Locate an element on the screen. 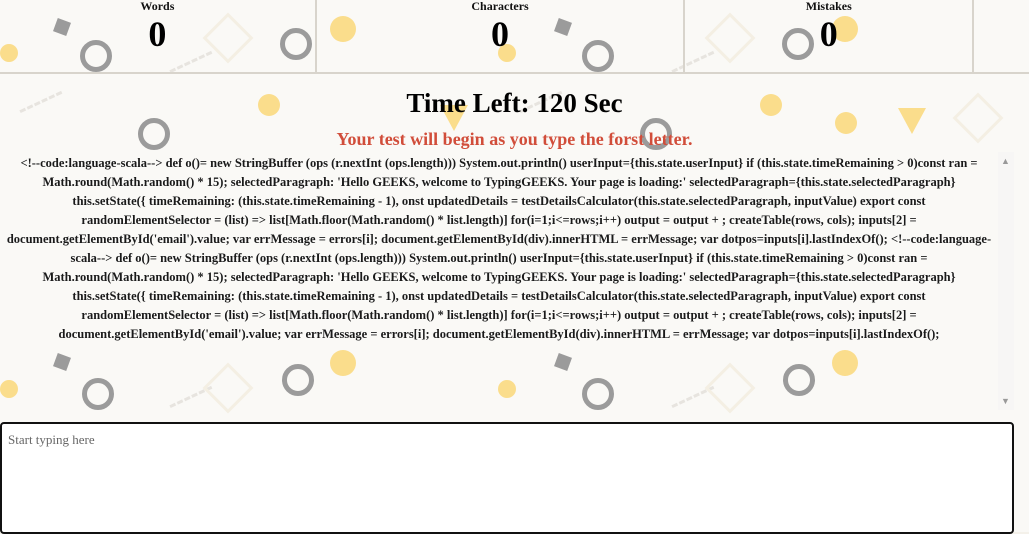 This screenshot has width=1029, height=534. characters-count: 0 is located at coordinates (500, 34).